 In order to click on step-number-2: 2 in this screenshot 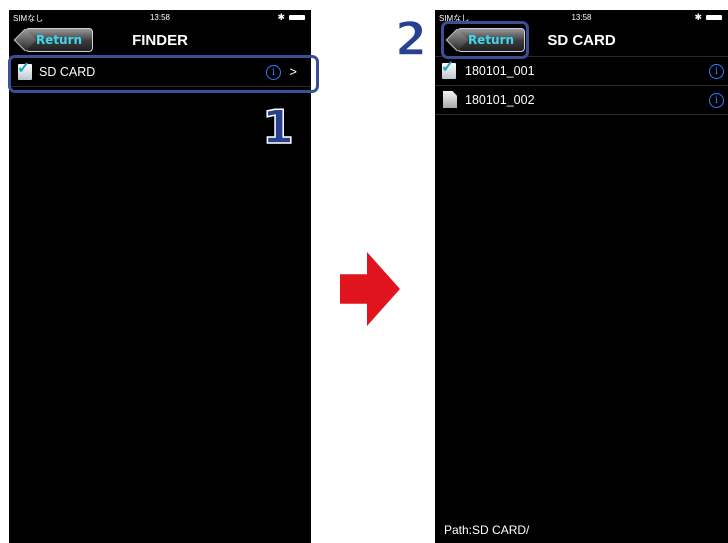, I will do `click(411, 39)`.